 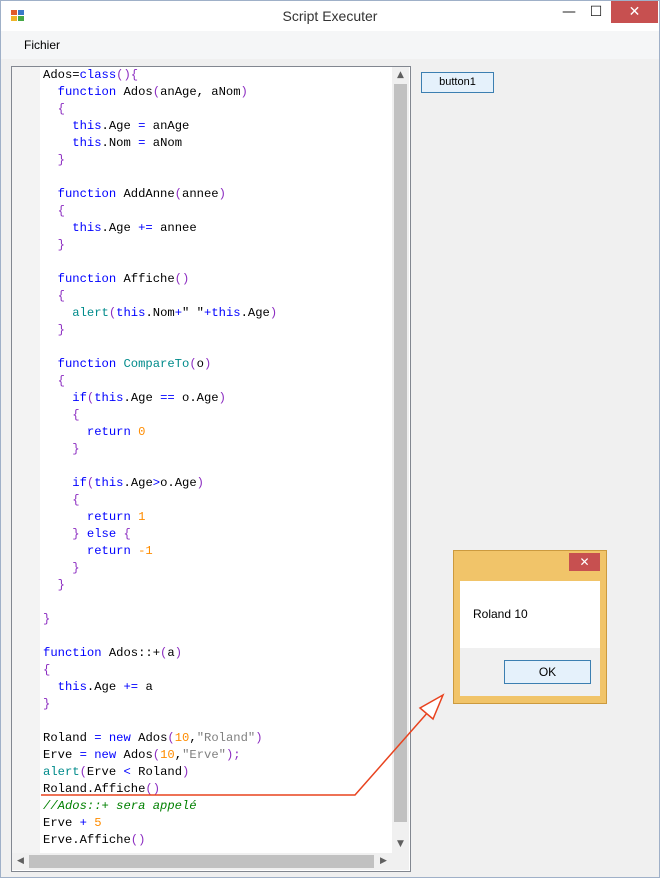 What do you see at coordinates (164, 143) in the screenshot?
I see `code-token: aNom` at bounding box center [164, 143].